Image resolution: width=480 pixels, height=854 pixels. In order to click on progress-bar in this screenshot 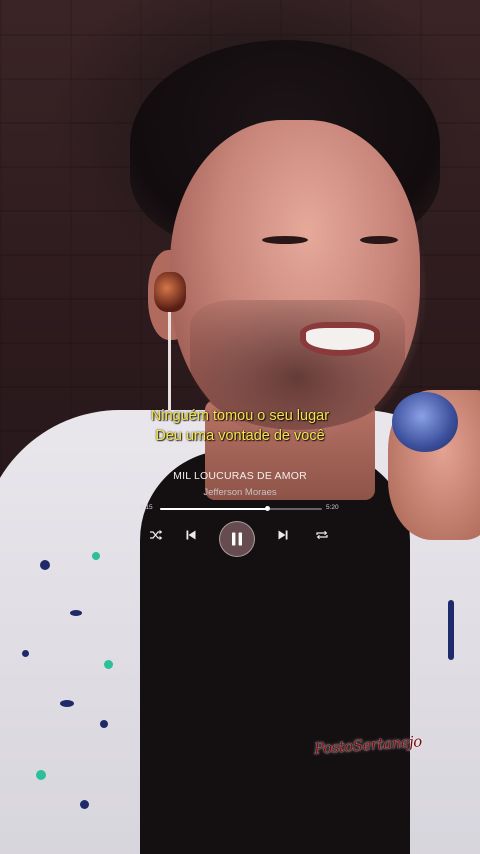, I will do `click(241, 508)`.